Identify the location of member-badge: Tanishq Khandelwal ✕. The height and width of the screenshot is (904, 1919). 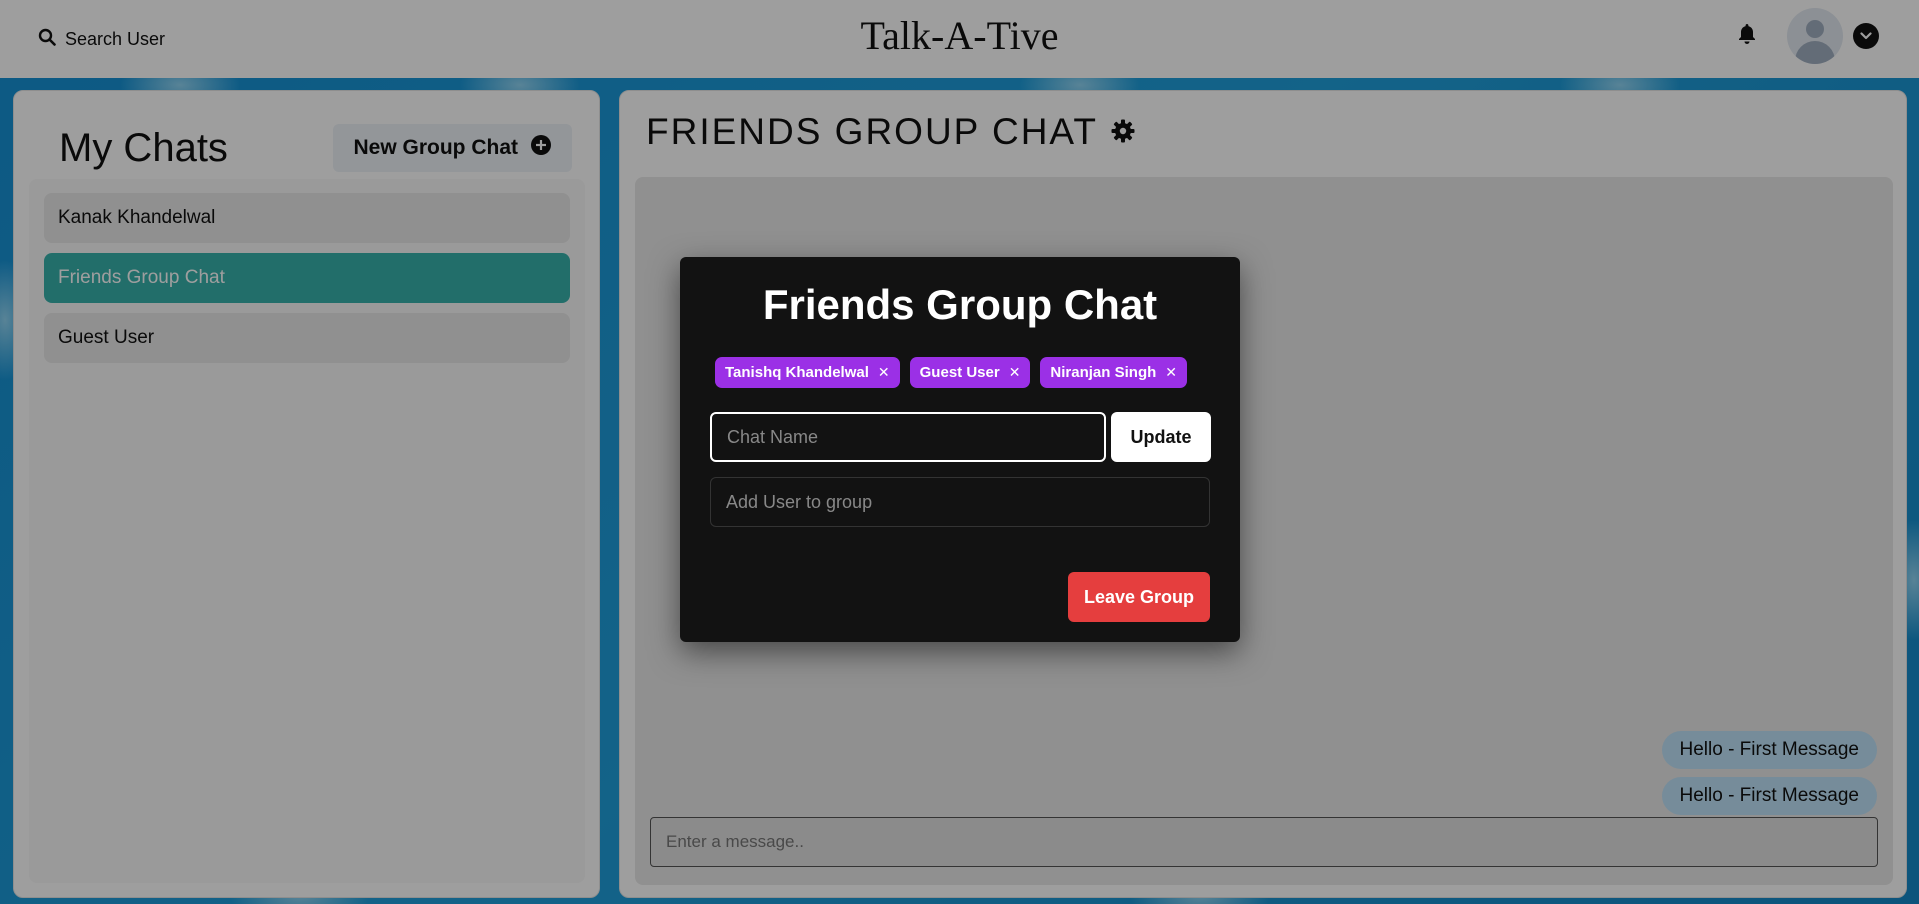
(807, 372).